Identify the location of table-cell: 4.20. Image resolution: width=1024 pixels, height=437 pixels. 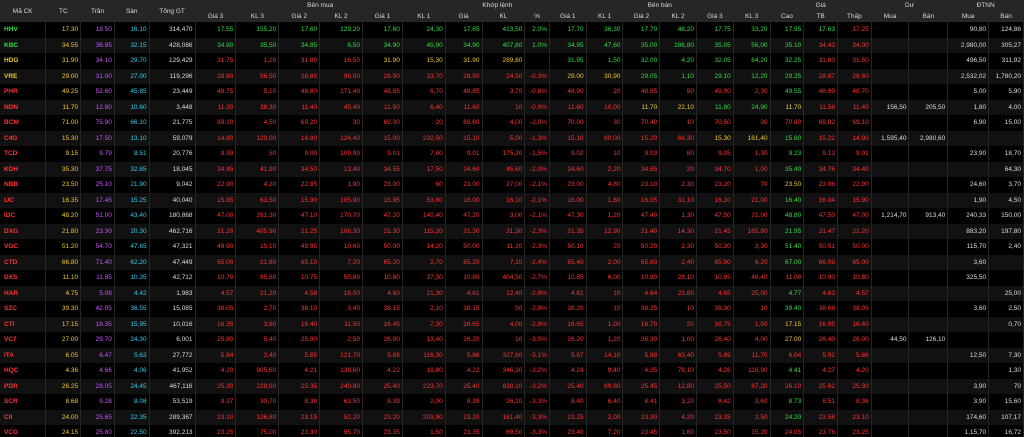
(216, 371).